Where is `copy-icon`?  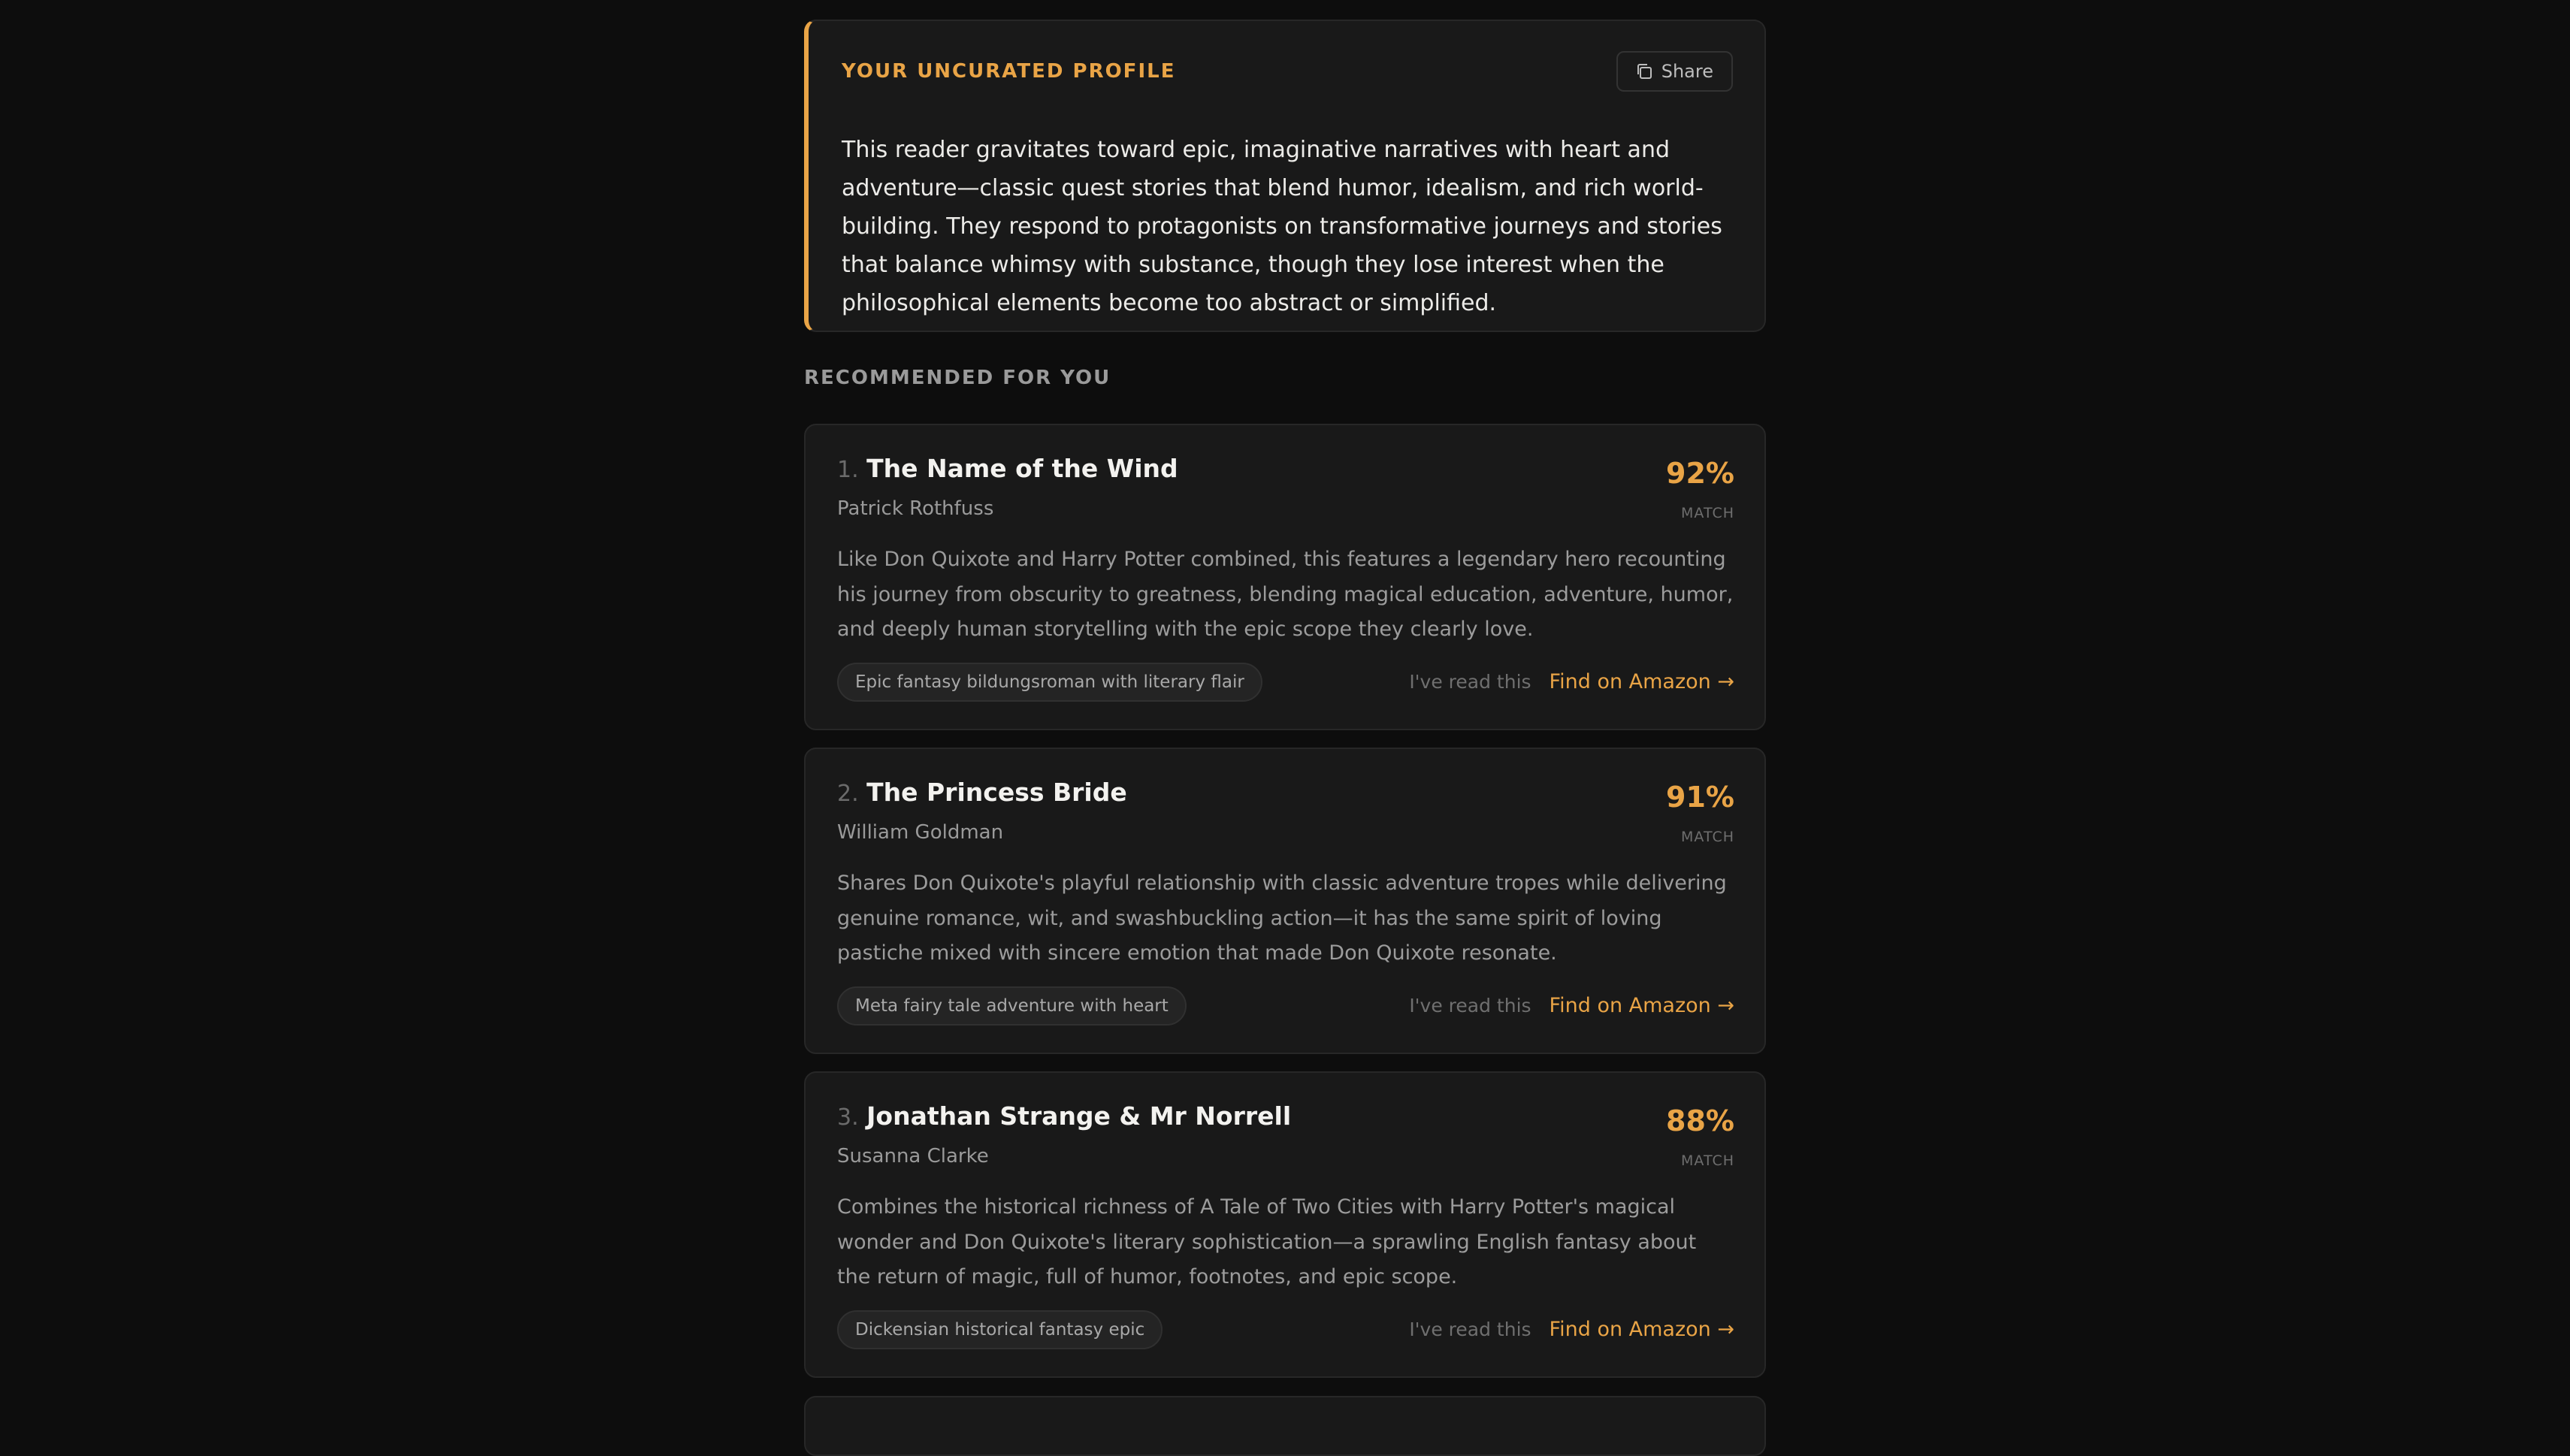
copy-icon is located at coordinates (1644, 71).